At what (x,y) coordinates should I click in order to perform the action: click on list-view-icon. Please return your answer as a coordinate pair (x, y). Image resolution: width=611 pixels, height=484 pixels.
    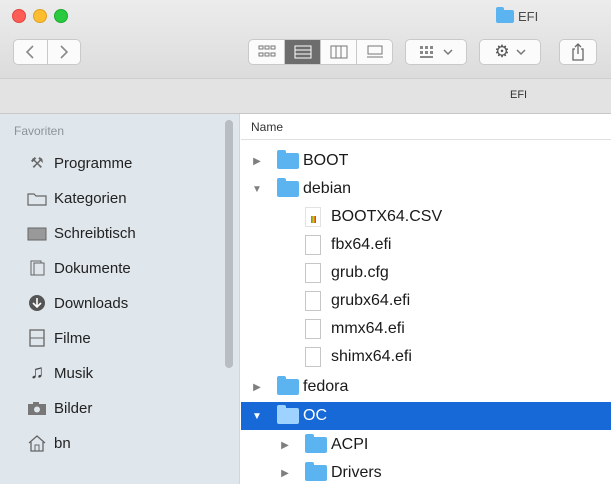
    Looking at the image, I should click on (302, 52).